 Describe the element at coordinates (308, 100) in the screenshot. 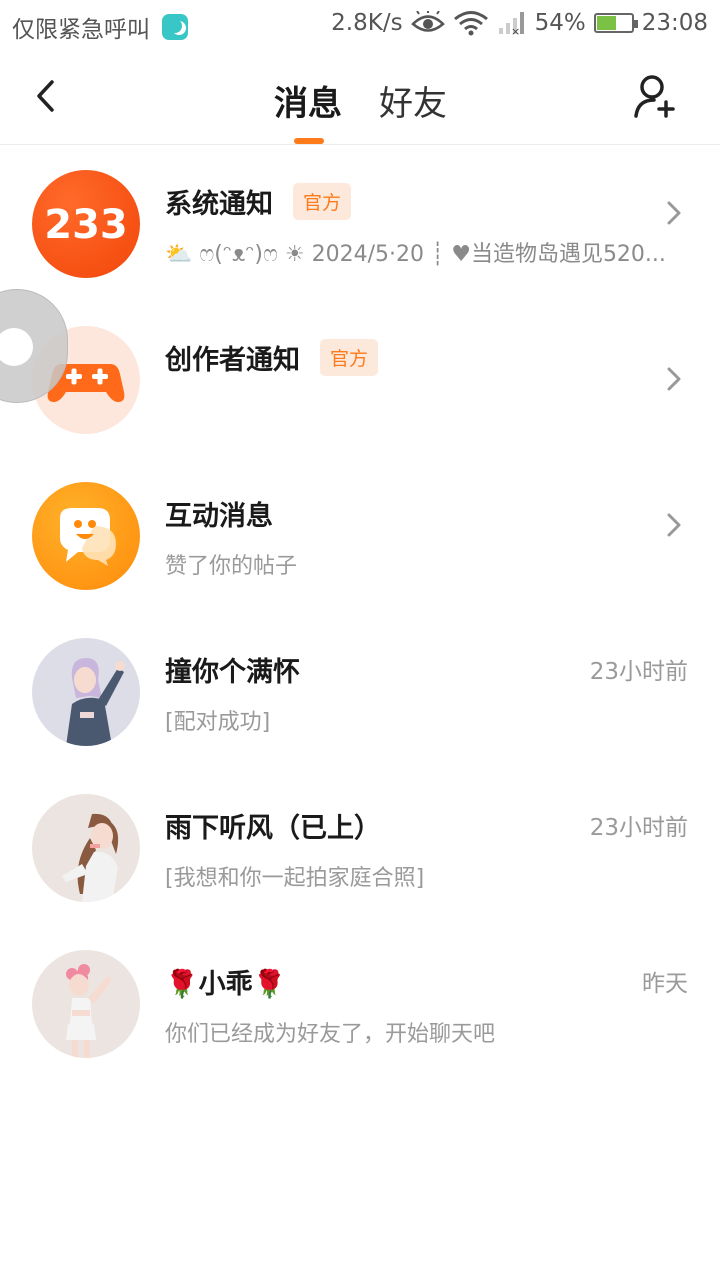

I see `tab-messages: 消息` at that location.